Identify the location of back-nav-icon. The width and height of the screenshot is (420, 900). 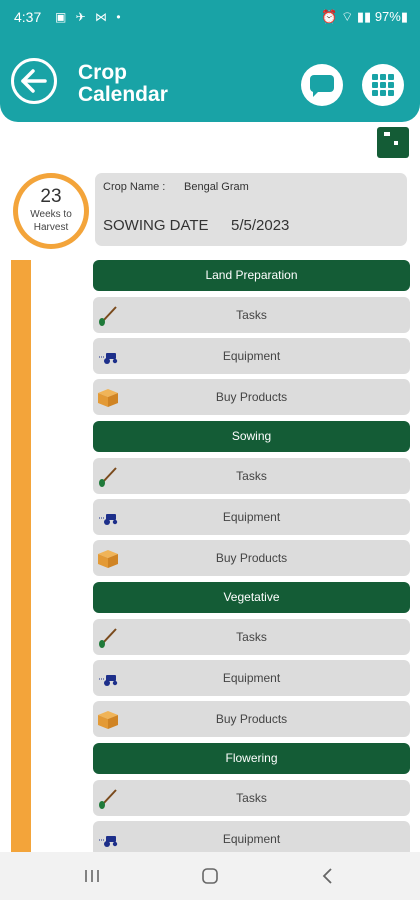
(328, 876).